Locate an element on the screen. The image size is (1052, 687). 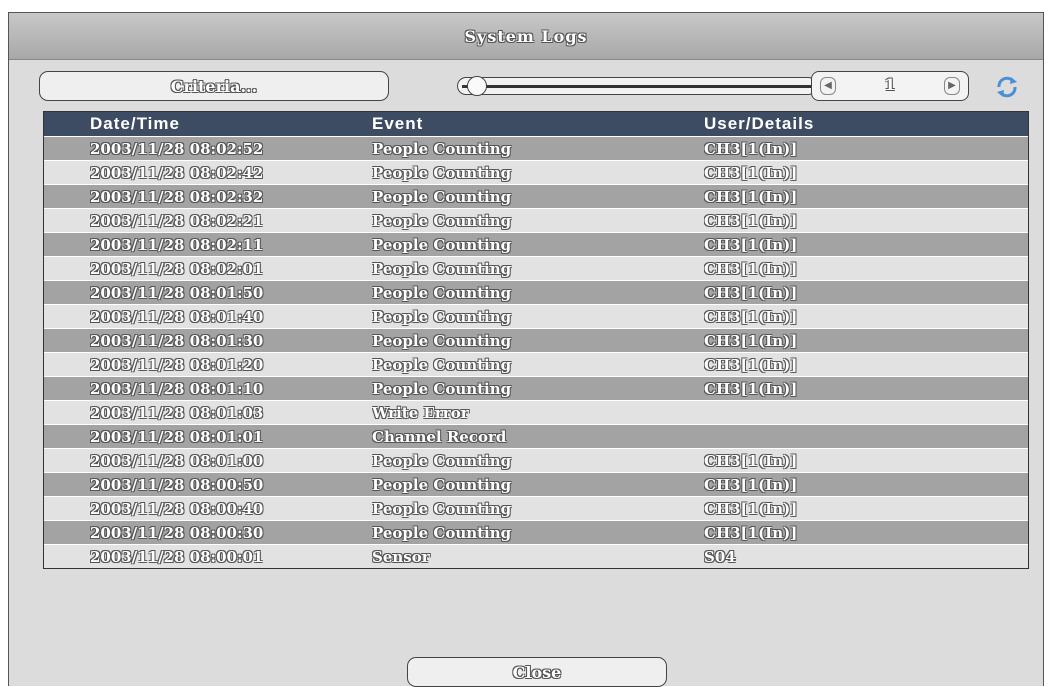
column-header-datetime: Date/Time is located at coordinates (208, 124).